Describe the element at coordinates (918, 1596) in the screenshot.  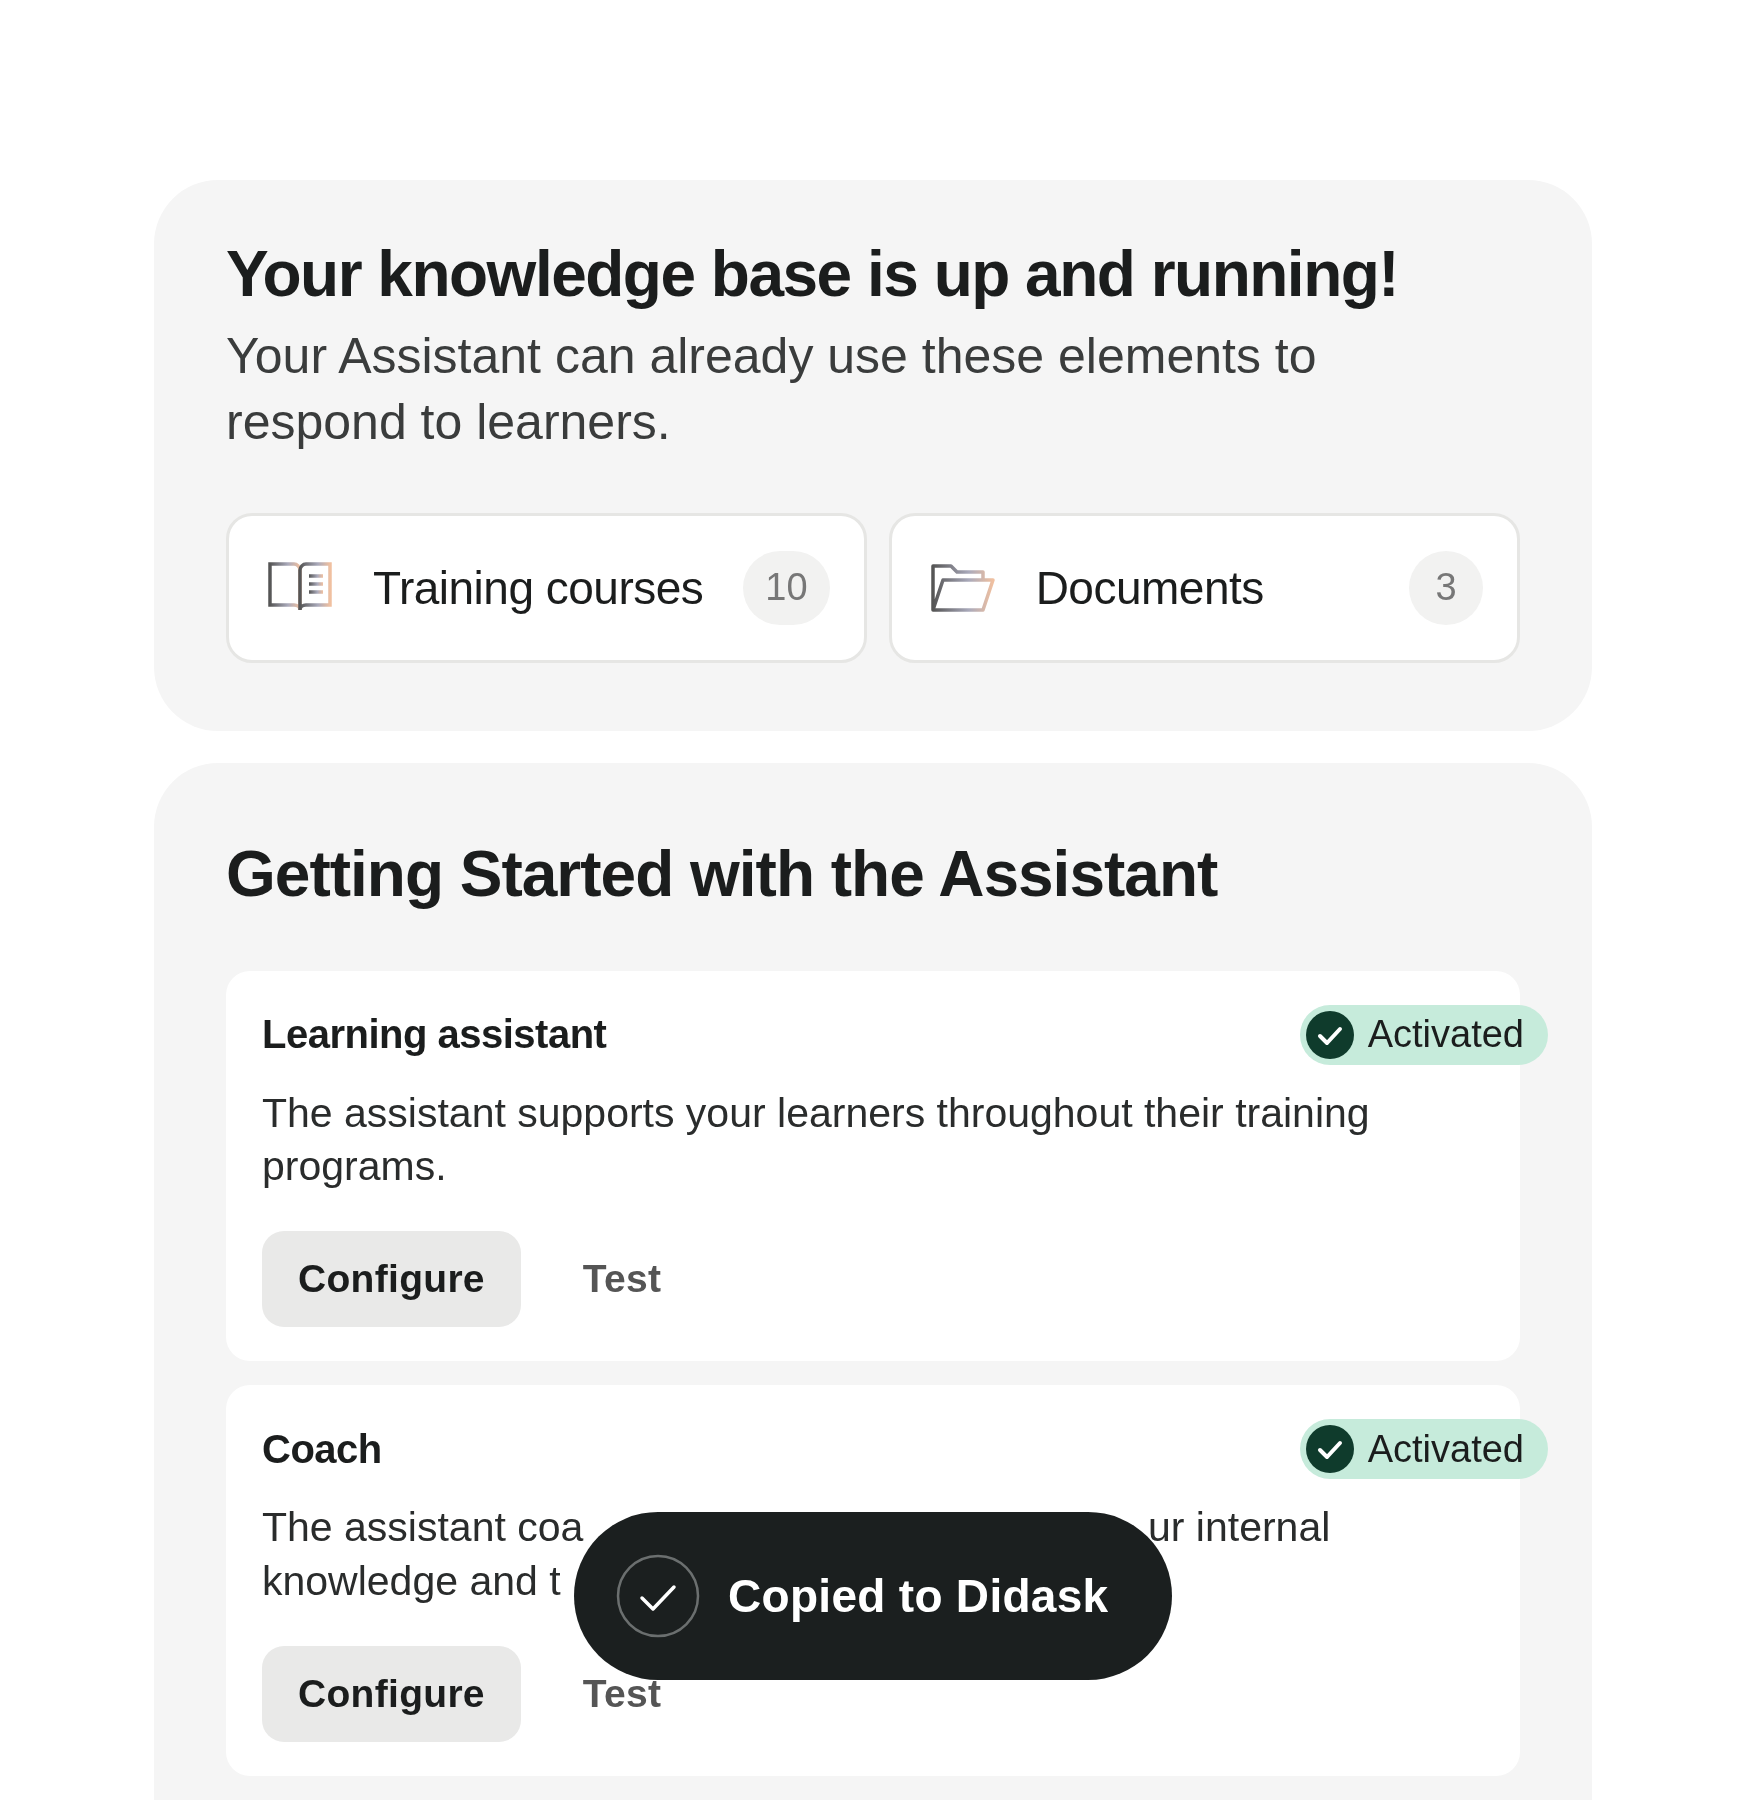
I see `toast-message: Copied to Didask` at that location.